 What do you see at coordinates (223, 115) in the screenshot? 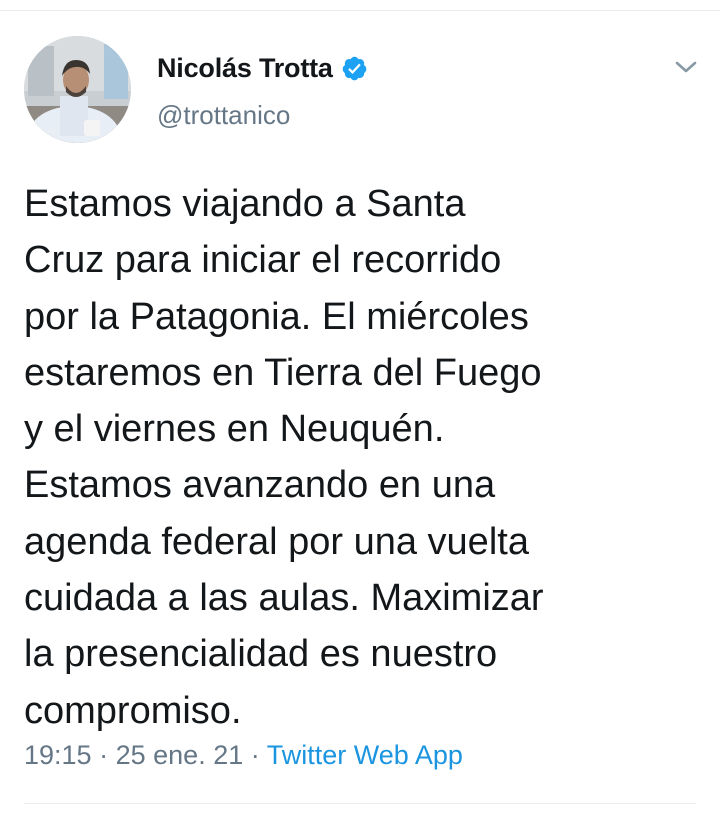
I see `author-handle: @trottanico` at bounding box center [223, 115].